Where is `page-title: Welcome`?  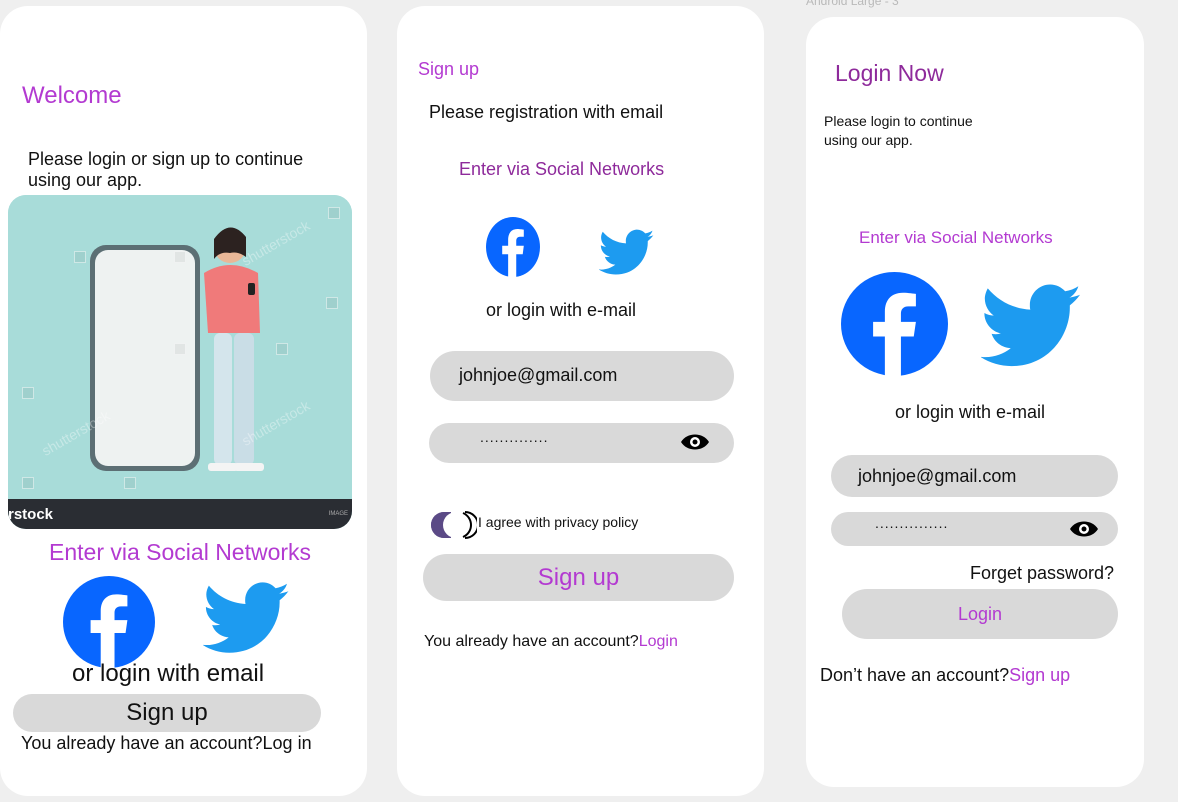 page-title: Welcome is located at coordinates (72, 95).